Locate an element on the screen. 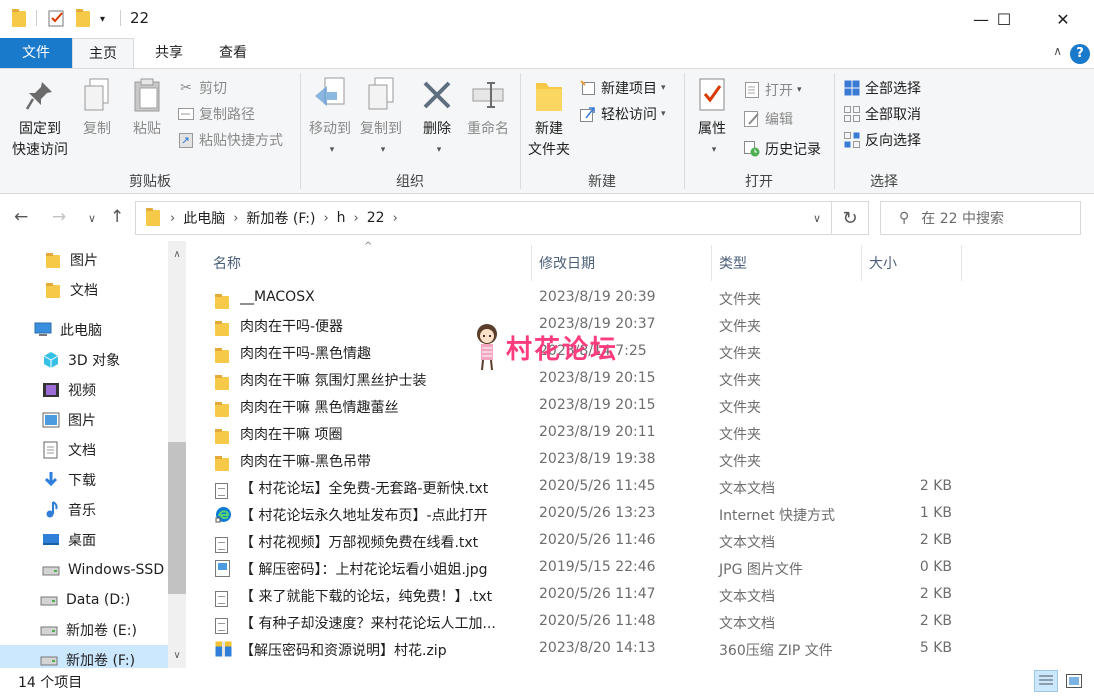  breadcrumb-drive-f: 新加卷 (F:) is located at coordinates (280, 218).